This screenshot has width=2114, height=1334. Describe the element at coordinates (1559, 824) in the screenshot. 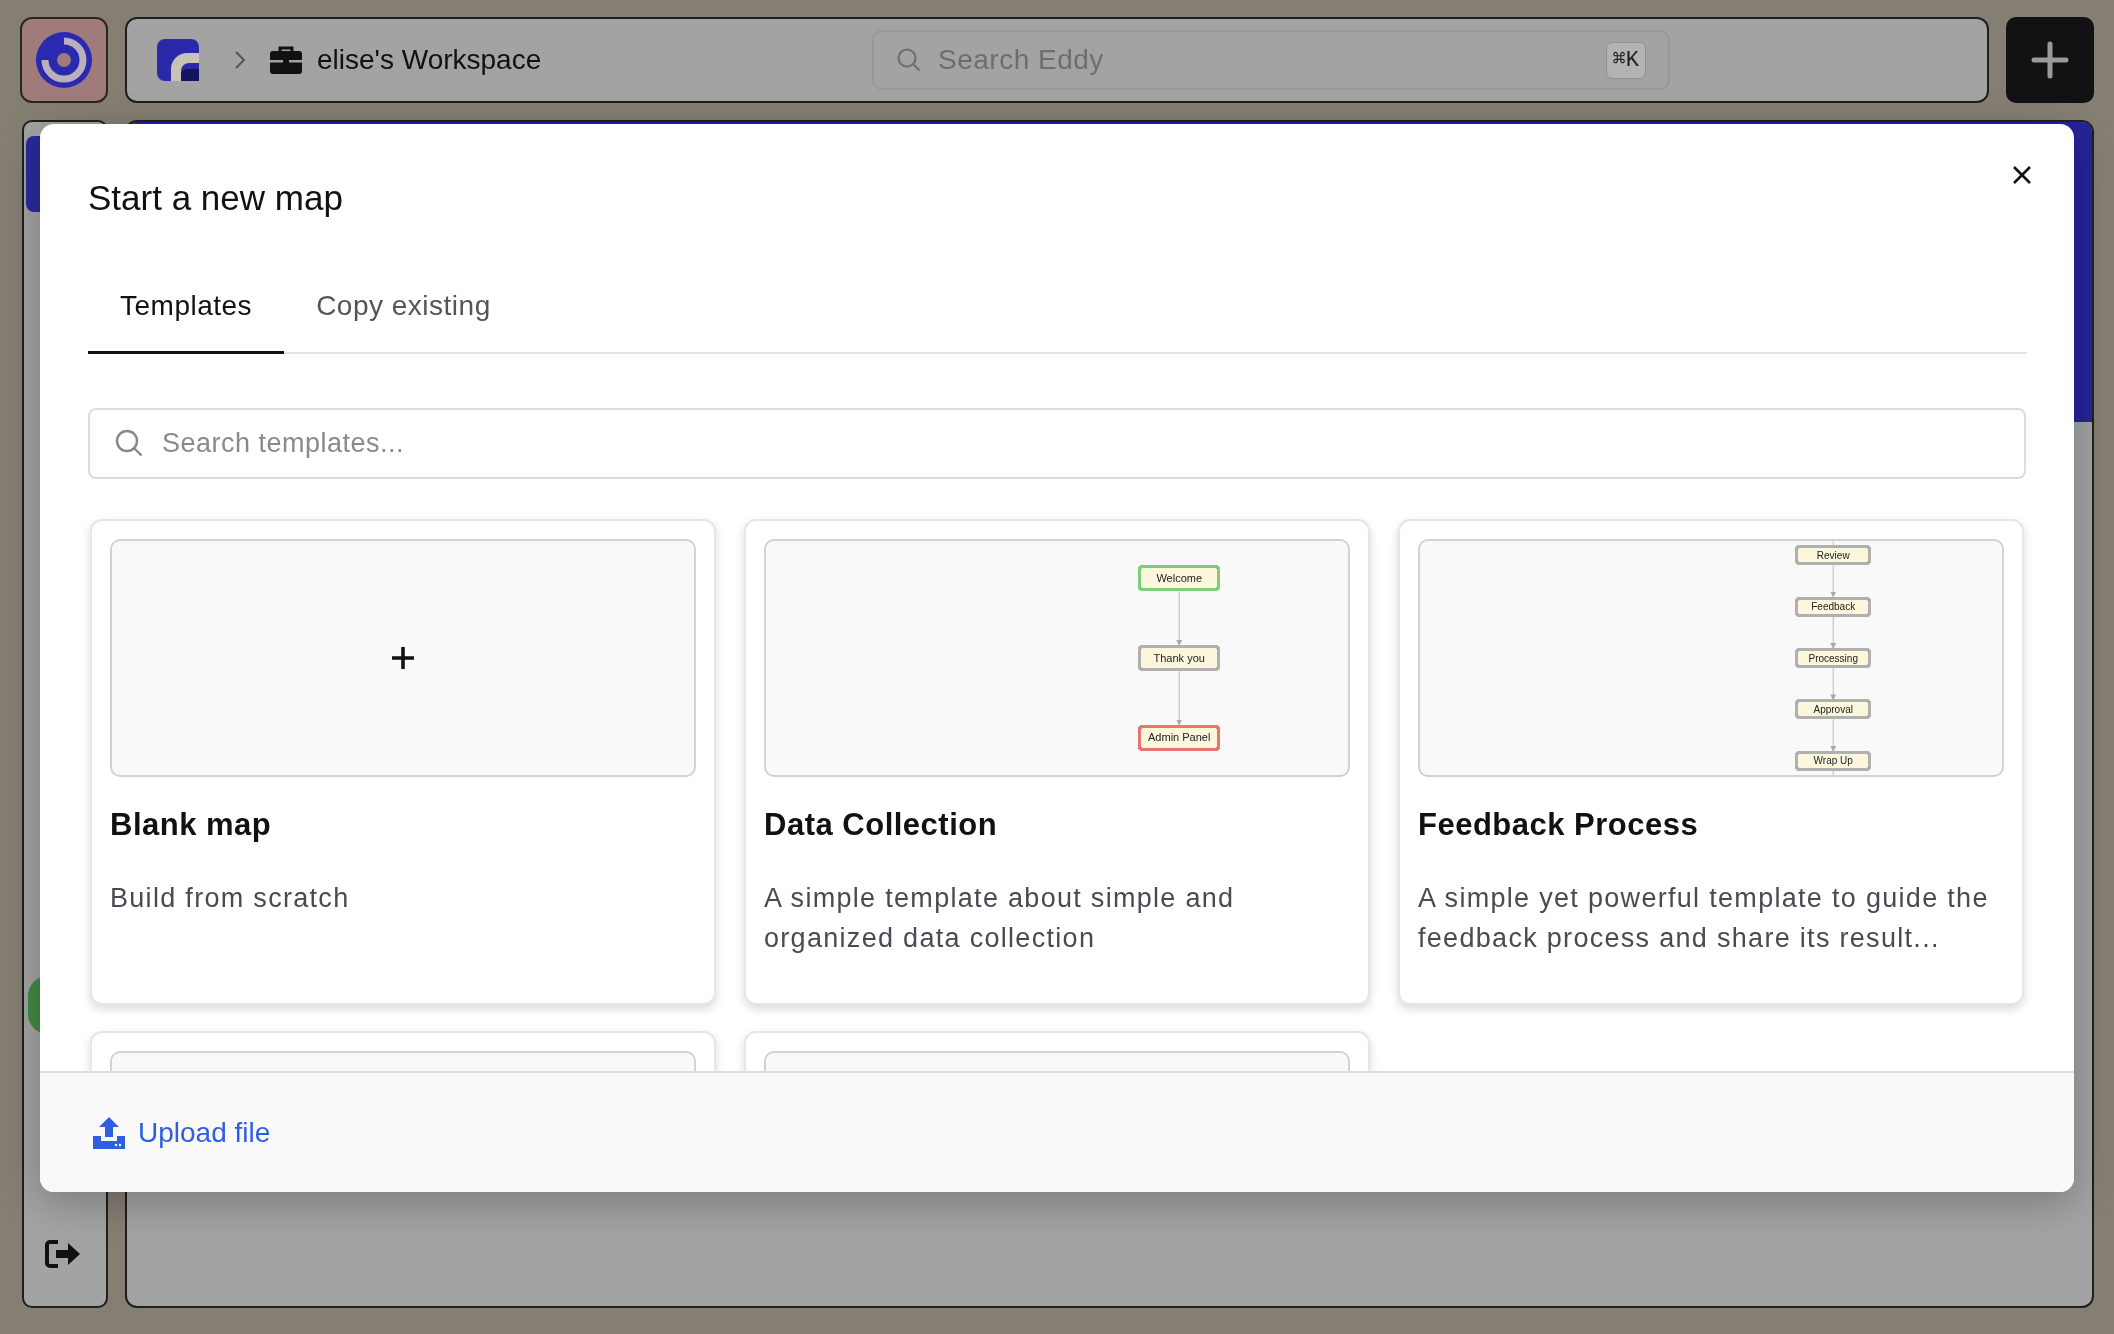

I see `template-title: Feedback Process` at that location.